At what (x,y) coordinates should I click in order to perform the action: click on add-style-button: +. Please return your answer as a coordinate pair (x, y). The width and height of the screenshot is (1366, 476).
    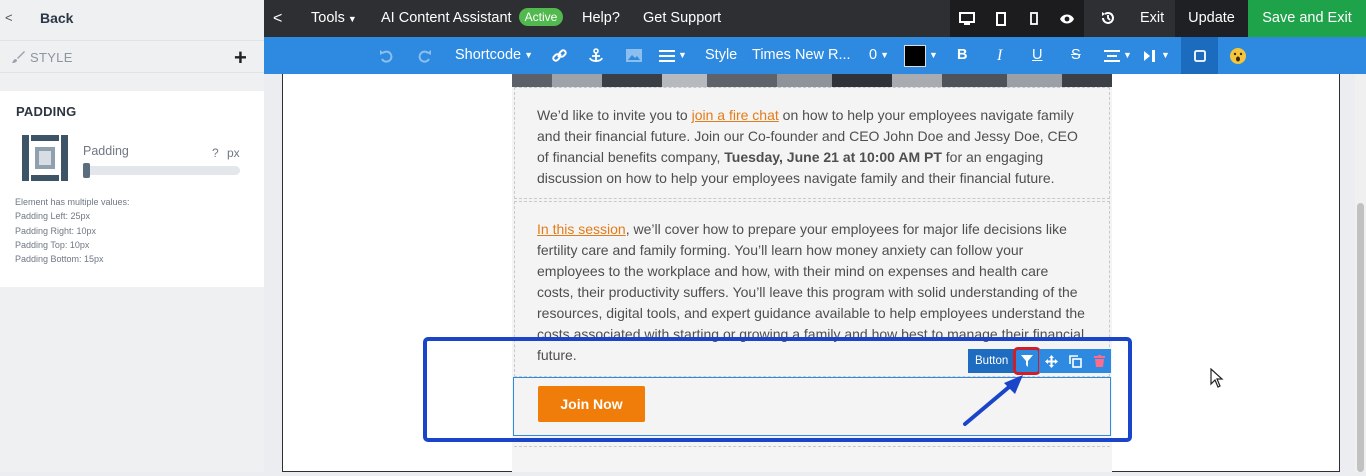
    Looking at the image, I should click on (240, 58).